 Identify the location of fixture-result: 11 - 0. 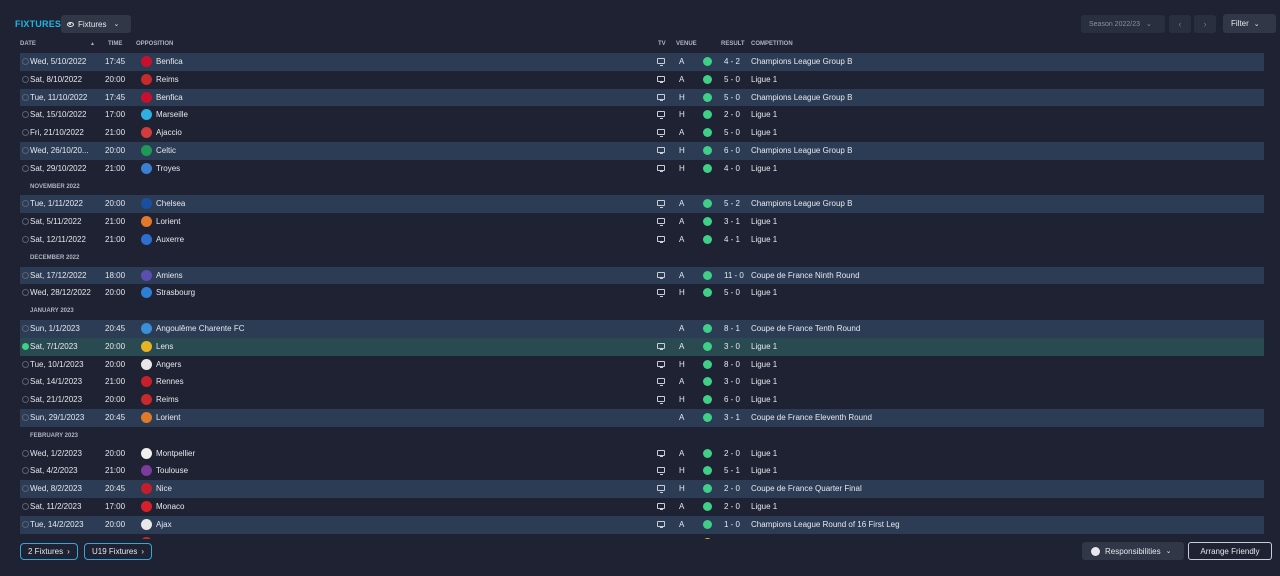
(734, 275).